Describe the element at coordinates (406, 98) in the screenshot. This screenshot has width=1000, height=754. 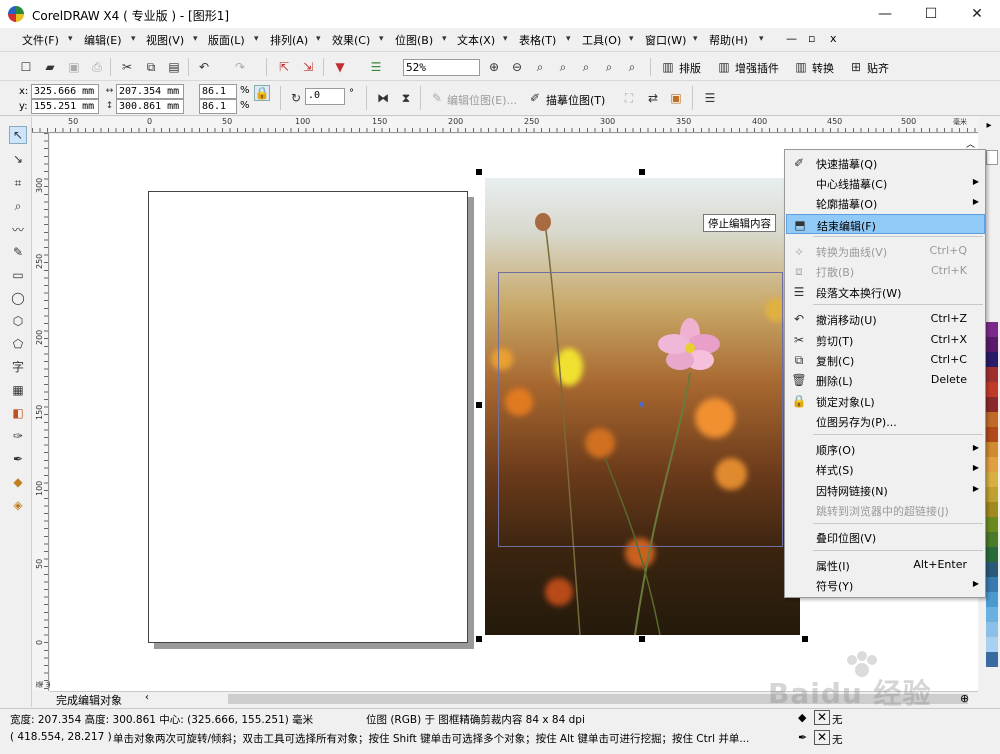
I see `mirror-vertical-icon: ⧗` at that location.